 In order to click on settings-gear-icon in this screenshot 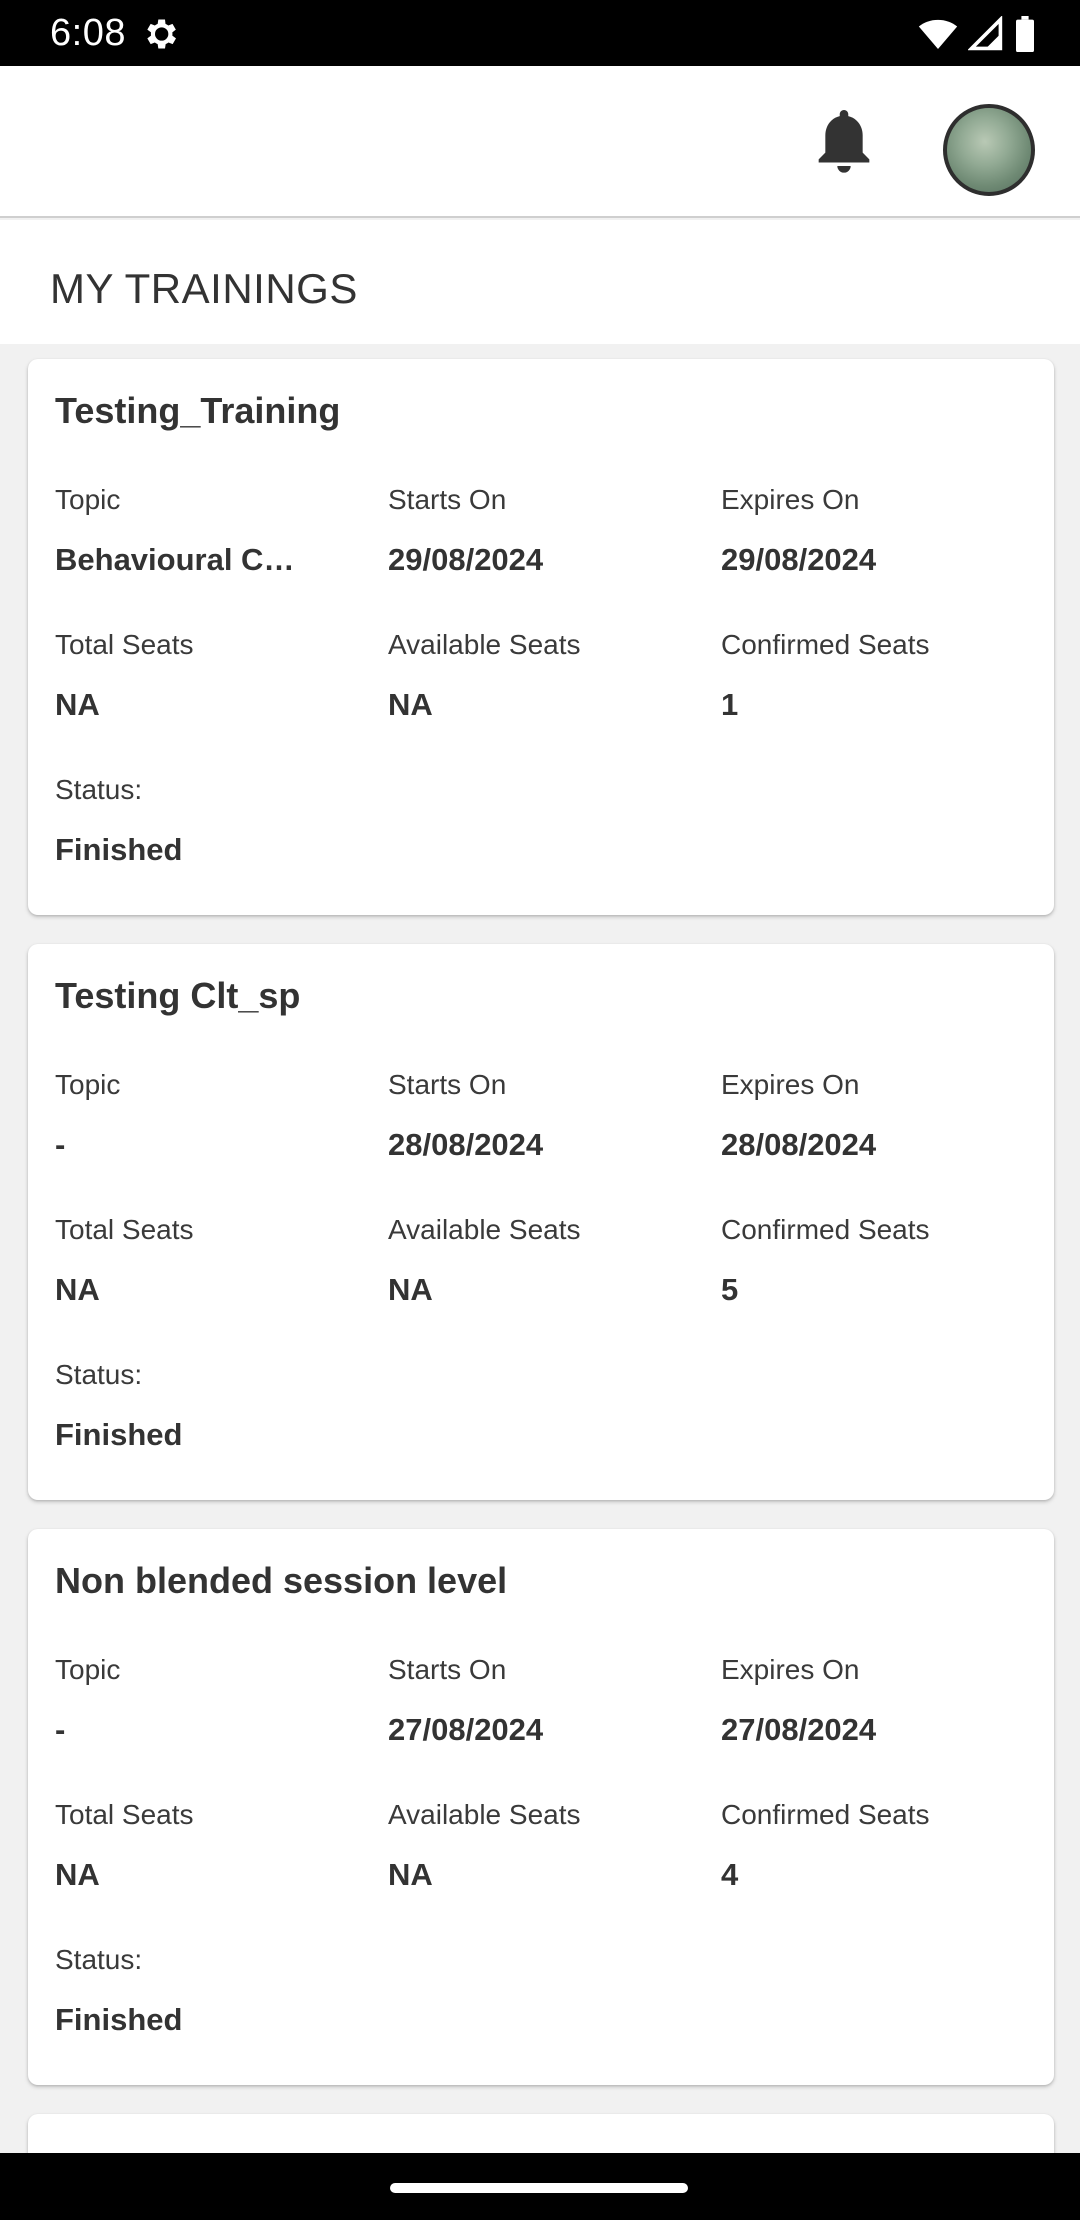, I will do `click(161, 34)`.